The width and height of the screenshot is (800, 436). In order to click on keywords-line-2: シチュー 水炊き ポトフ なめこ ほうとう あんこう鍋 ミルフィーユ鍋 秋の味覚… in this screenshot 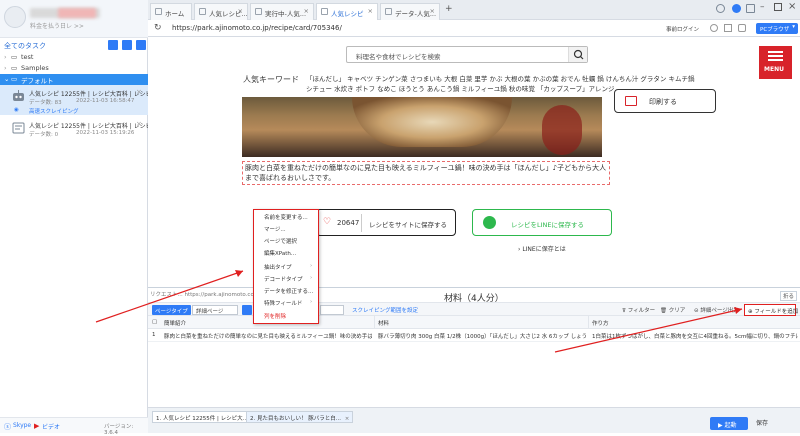, I will do `click(460, 88)`.